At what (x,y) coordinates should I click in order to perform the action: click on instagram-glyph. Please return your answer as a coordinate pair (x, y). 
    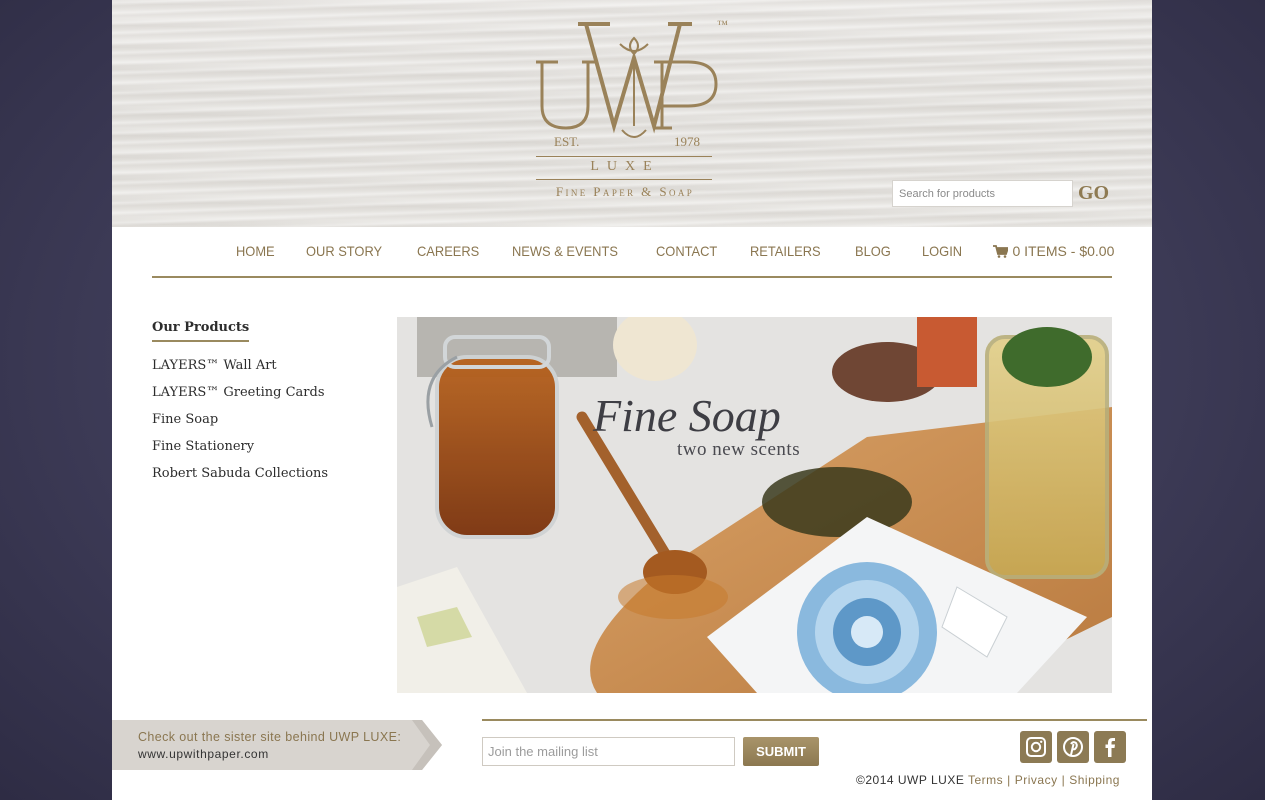
    Looking at the image, I should click on (1036, 747).